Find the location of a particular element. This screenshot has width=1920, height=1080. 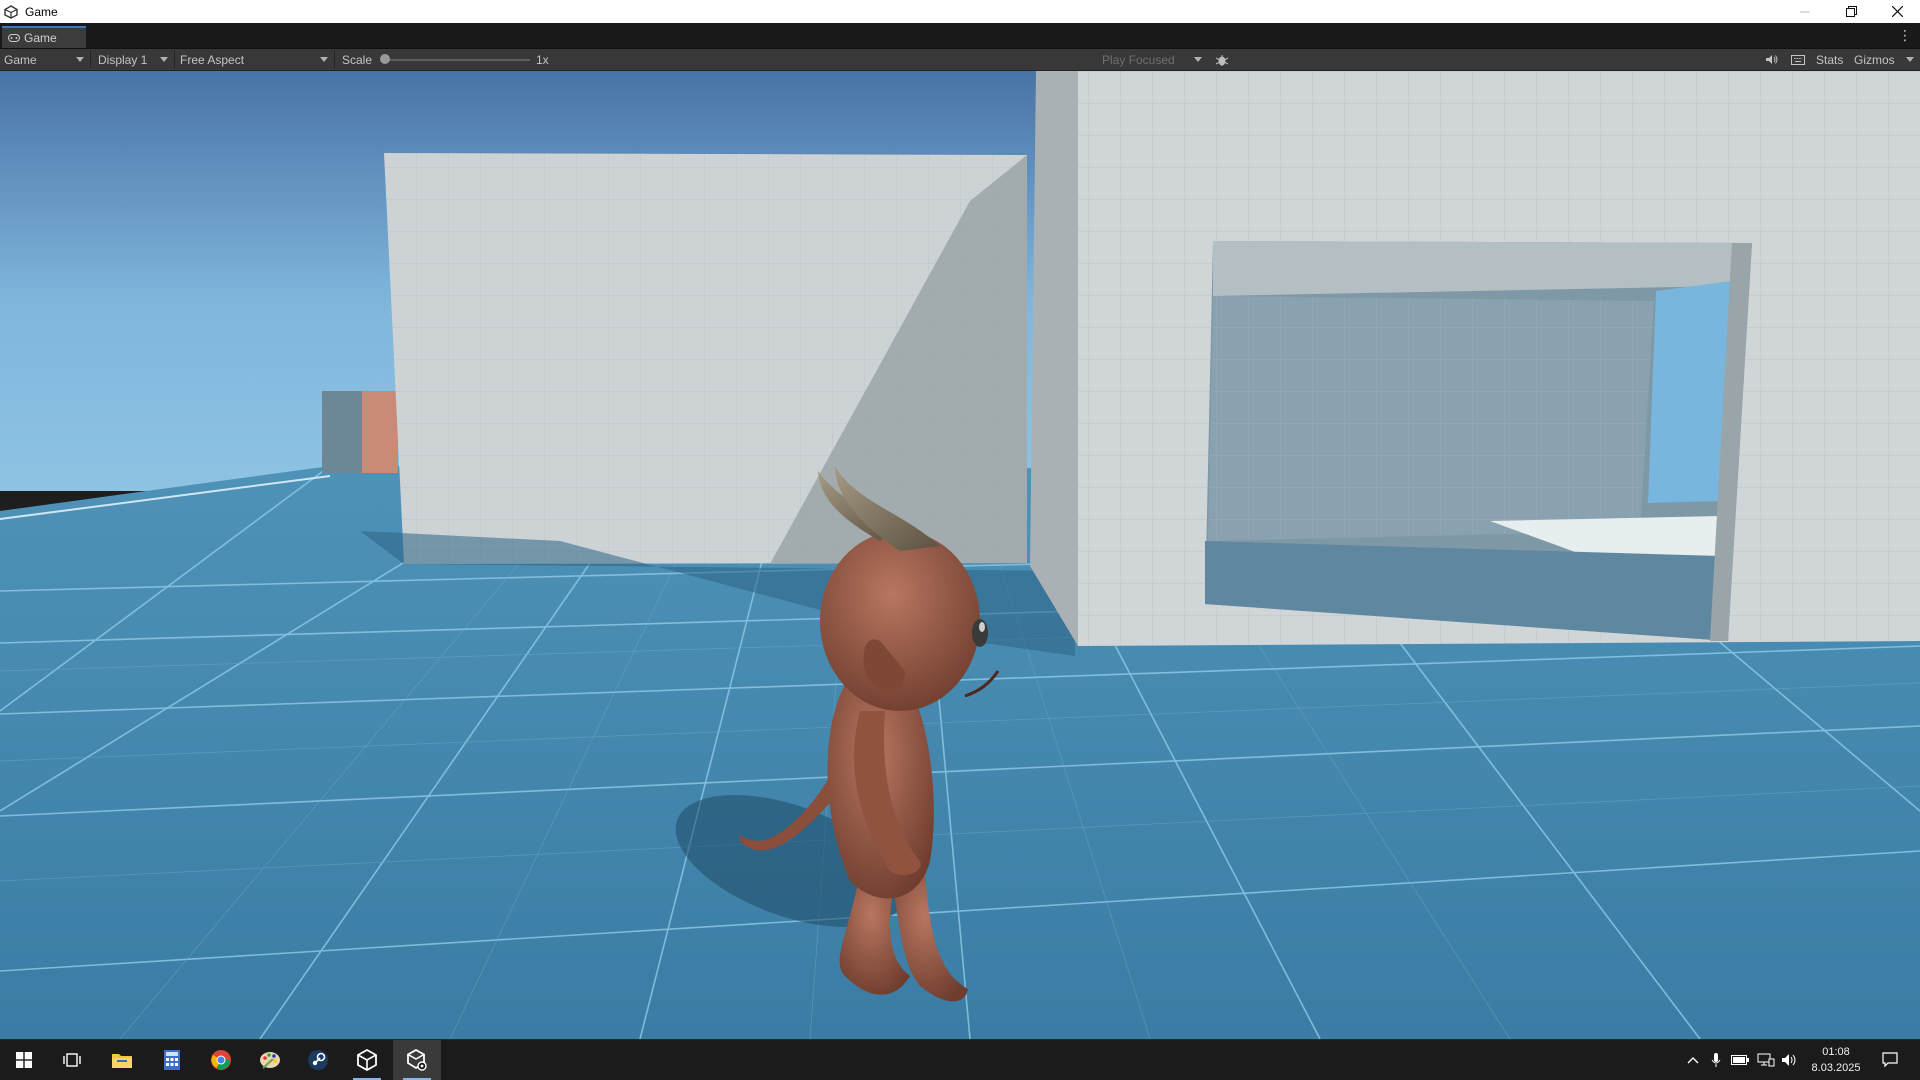

view-mode-dropdown: Game is located at coordinates (46, 59).